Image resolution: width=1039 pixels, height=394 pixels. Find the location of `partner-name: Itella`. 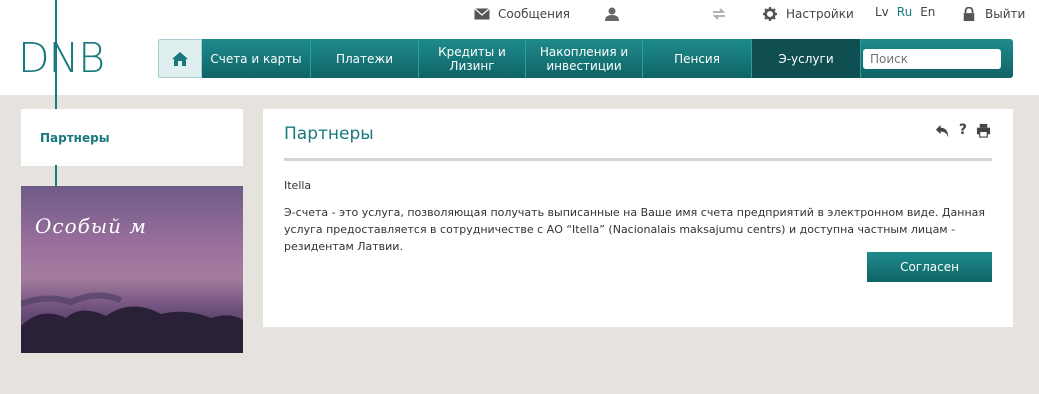

partner-name: Itella is located at coordinates (298, 185).